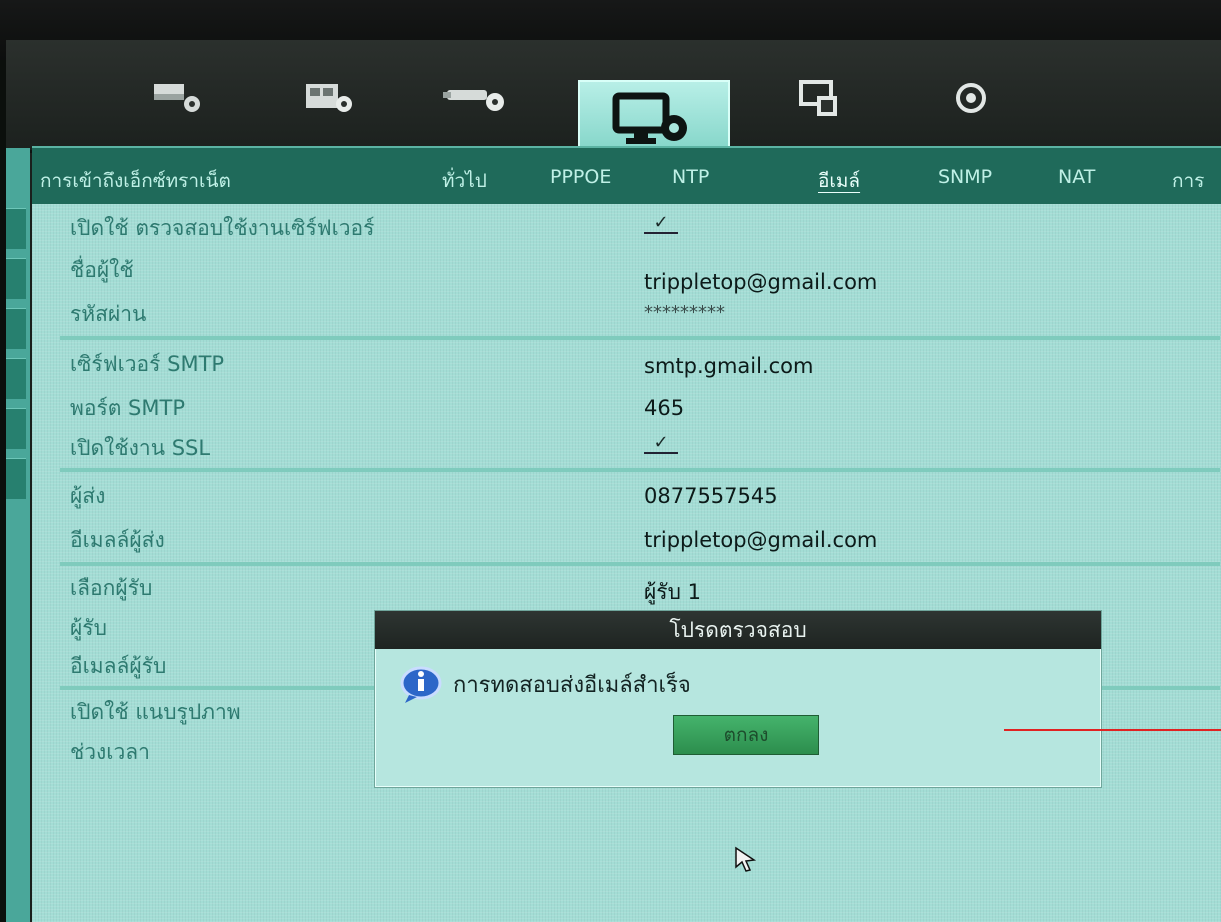  I want to click on select-recipient-dropdown: ผู้รับ 1, so click(672, 592).